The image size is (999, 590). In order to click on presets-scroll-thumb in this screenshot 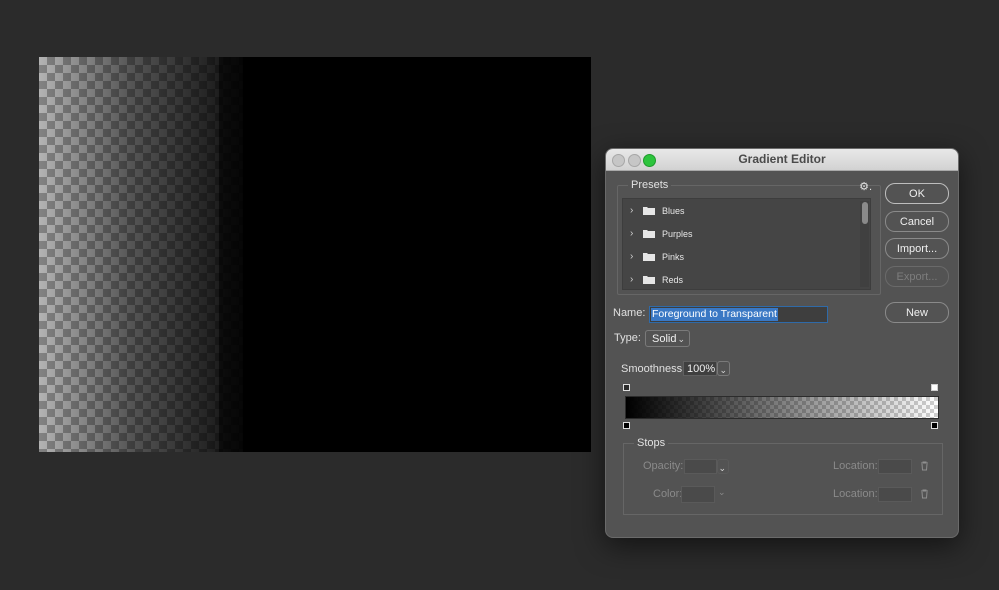, I will do `click(865, 213)`.